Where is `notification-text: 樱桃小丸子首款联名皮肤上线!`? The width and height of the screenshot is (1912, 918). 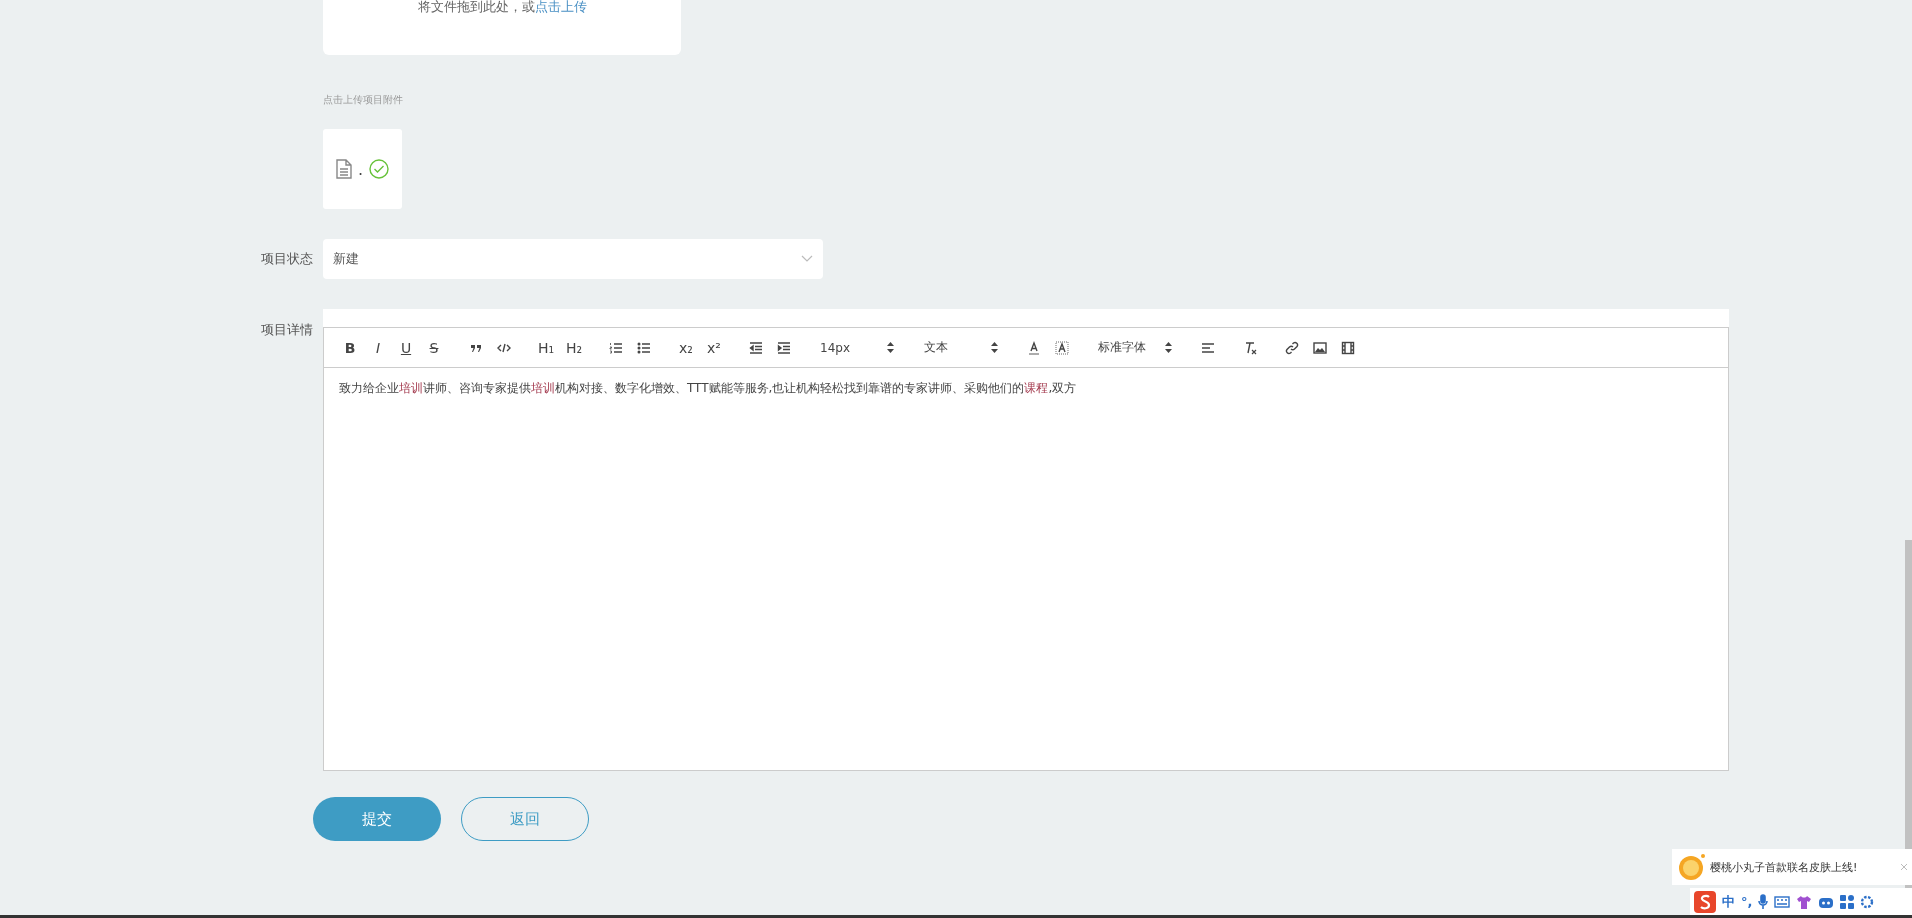 notification-text: 樱桃小丸子首款联名皮肤上线! is located at coordinates (1784, 867).